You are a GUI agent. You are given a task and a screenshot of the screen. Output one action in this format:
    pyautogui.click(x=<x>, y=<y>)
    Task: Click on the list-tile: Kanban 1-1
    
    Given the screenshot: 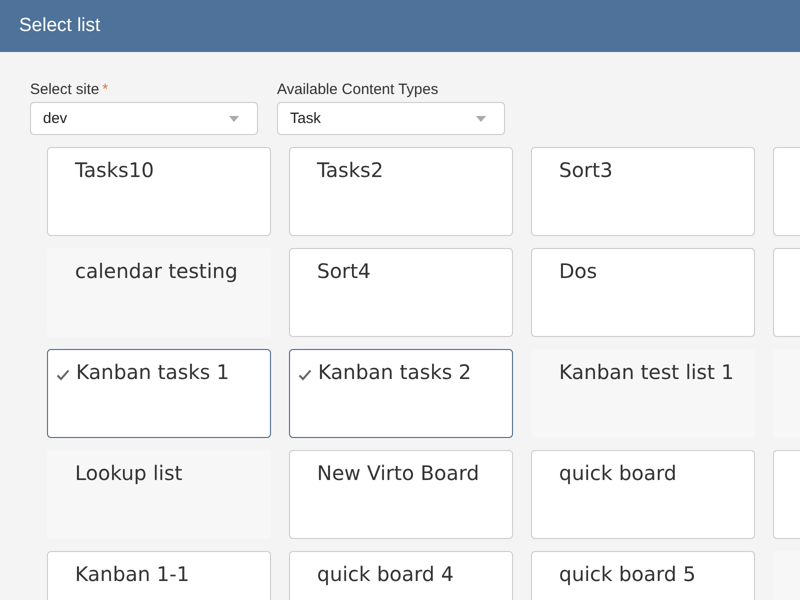 What is the action you would take?
    pyautogui.click(x=159, y=575)
    